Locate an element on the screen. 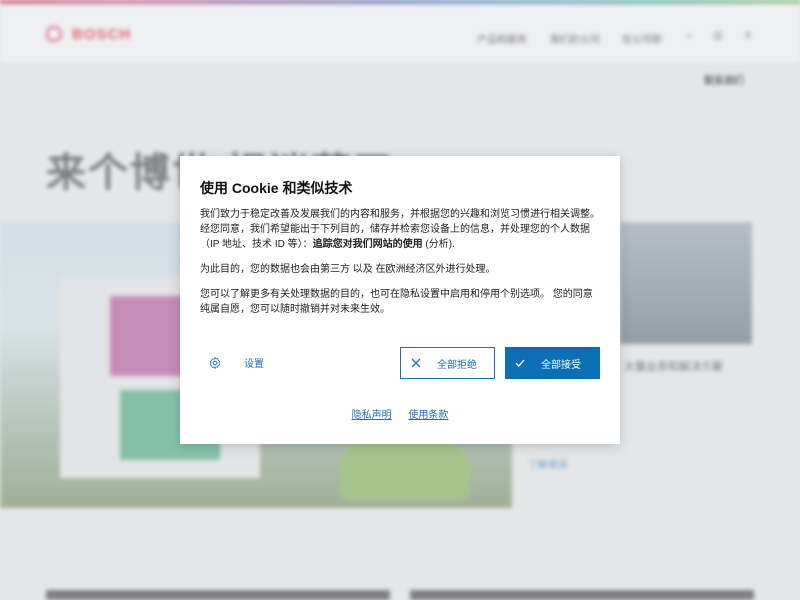 The height and width of the screenshot is (600, 800). privacy-statement-link: 隐私声明 is located at coordinates (372, 415).